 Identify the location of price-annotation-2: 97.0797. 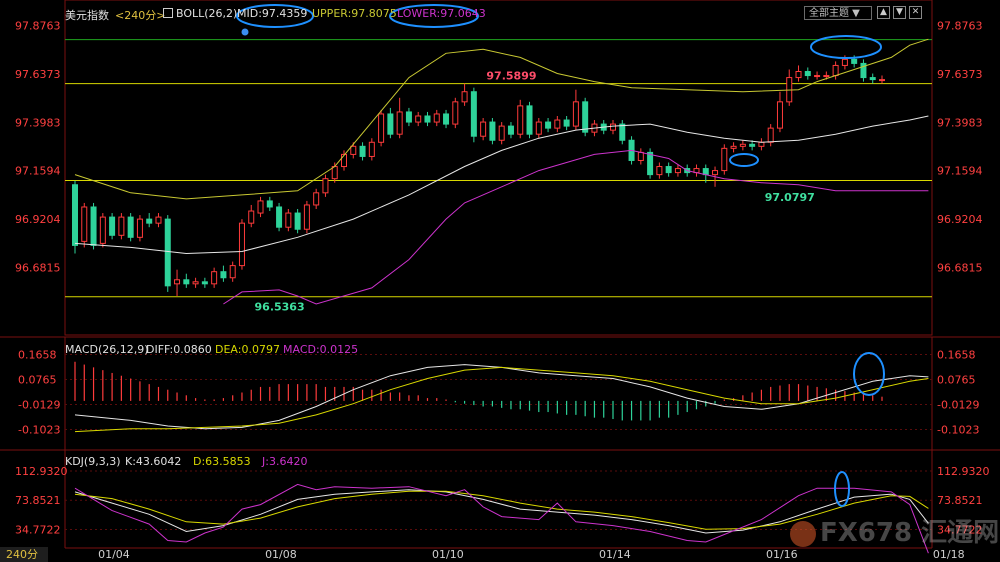
(790, 197).